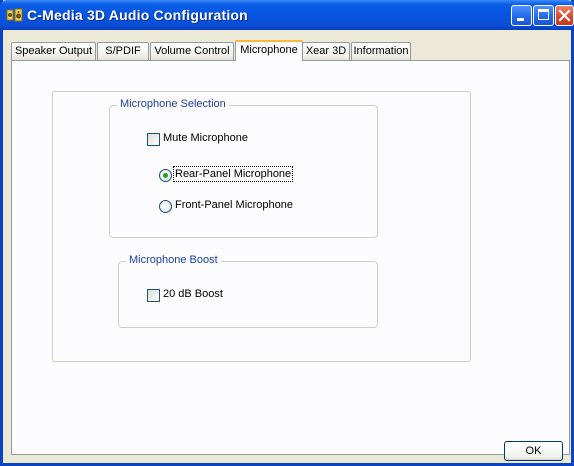 The height and width of the screenshot is (466, 574). Describe the element at coordinates (326, 51) in the screenshot. I see `tab-xear-3d: Xear 3D` at that location.